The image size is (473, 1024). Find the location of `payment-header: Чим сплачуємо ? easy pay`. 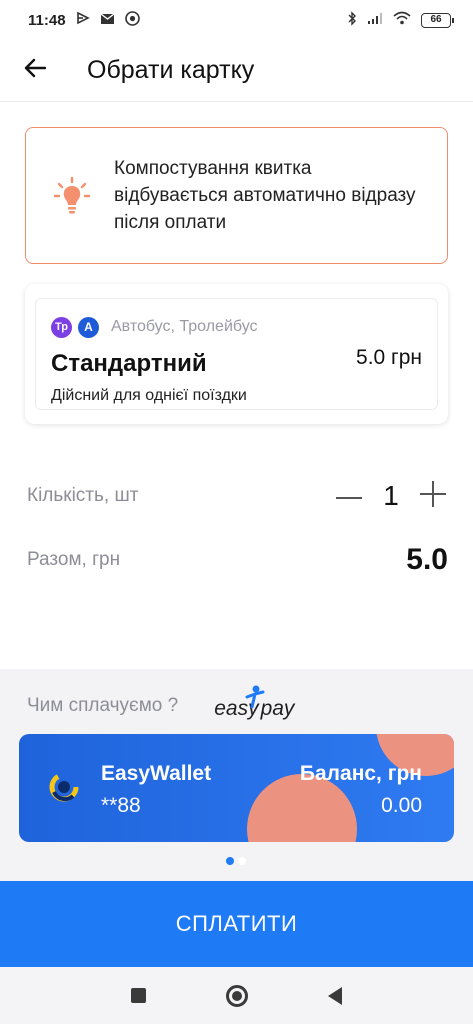

payment-header: Чим сплачуємо ? easy pay is located at coordinates (160, 703).